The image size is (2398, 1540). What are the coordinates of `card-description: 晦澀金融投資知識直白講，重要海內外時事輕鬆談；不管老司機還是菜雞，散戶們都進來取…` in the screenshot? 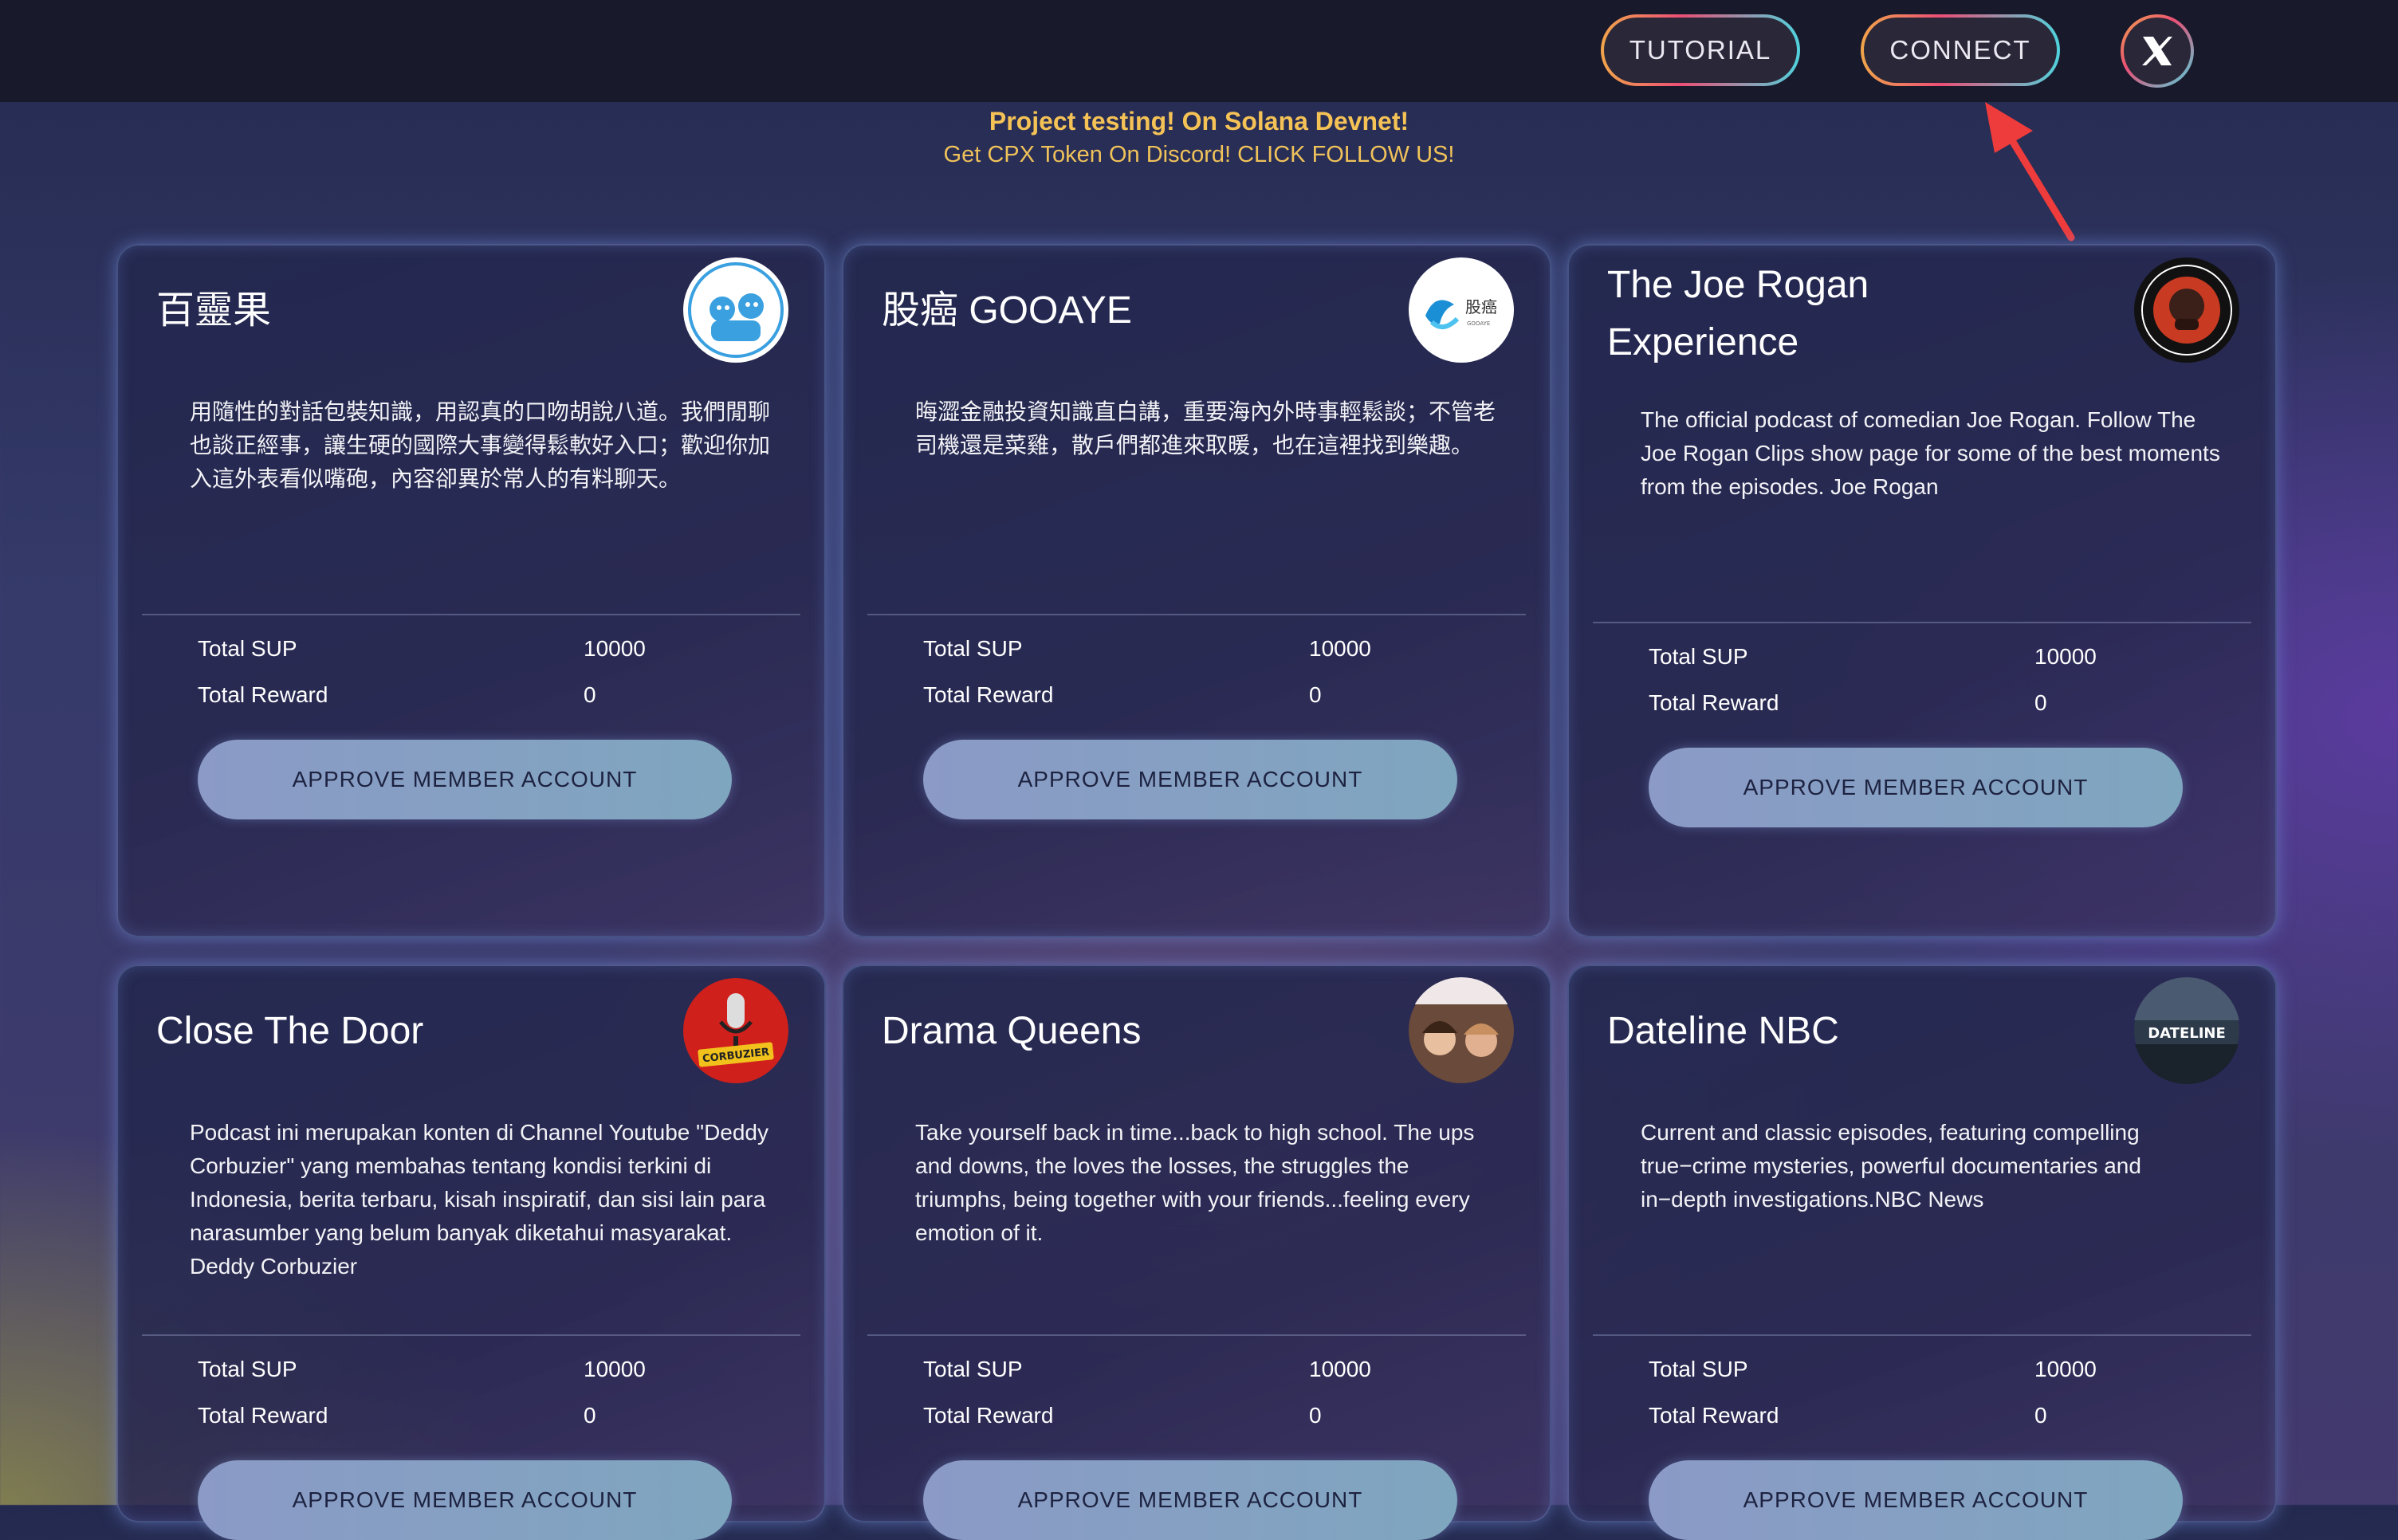 It's located at (1205, 429).